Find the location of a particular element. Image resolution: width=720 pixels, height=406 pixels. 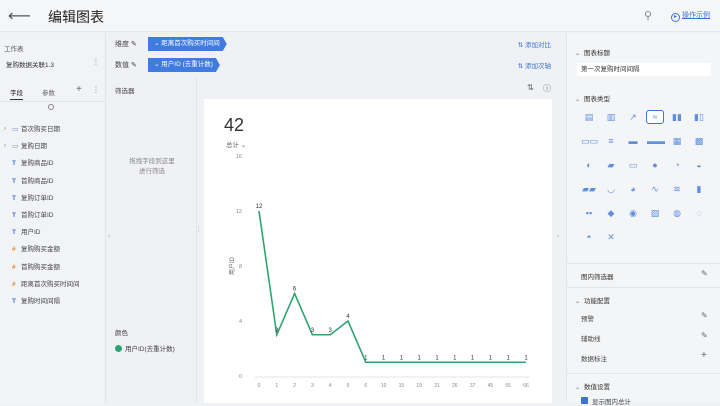

pin-icon: ⚲ is located at coordinates (648, 15).